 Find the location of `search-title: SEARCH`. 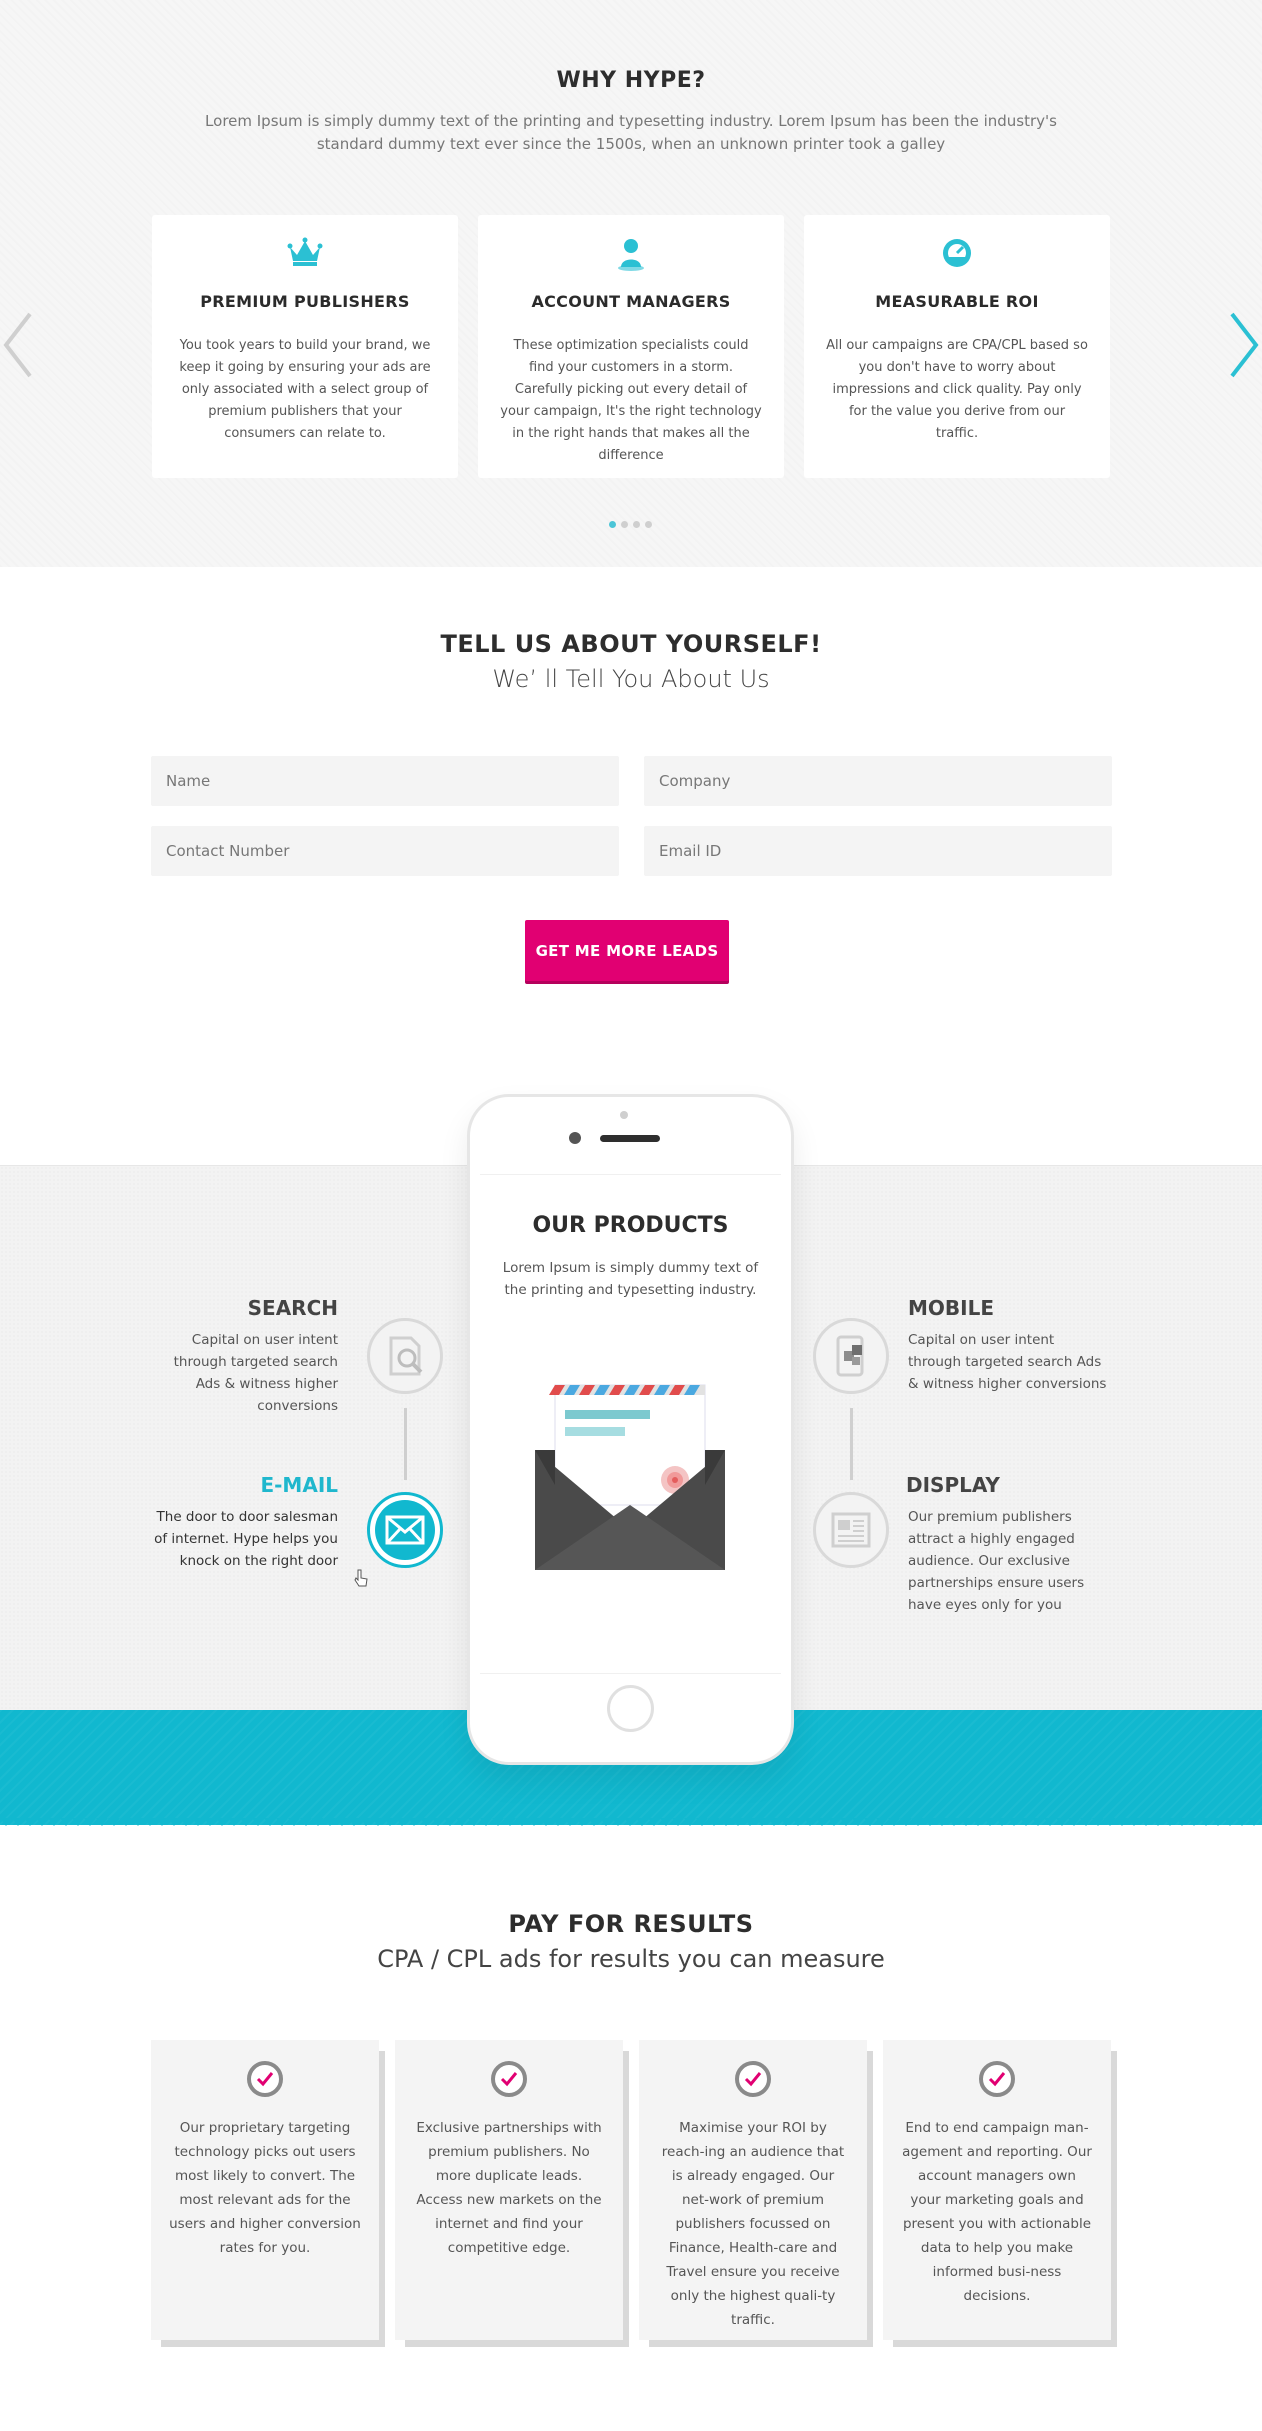

search-title: SEARCH is located at coordinates (292, 1308).